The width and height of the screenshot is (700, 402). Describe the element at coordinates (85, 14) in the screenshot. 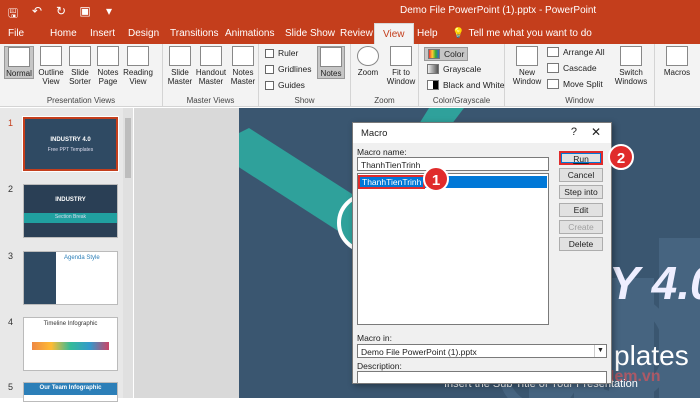

I see `slideshow-start-icon: ▣` at that location.